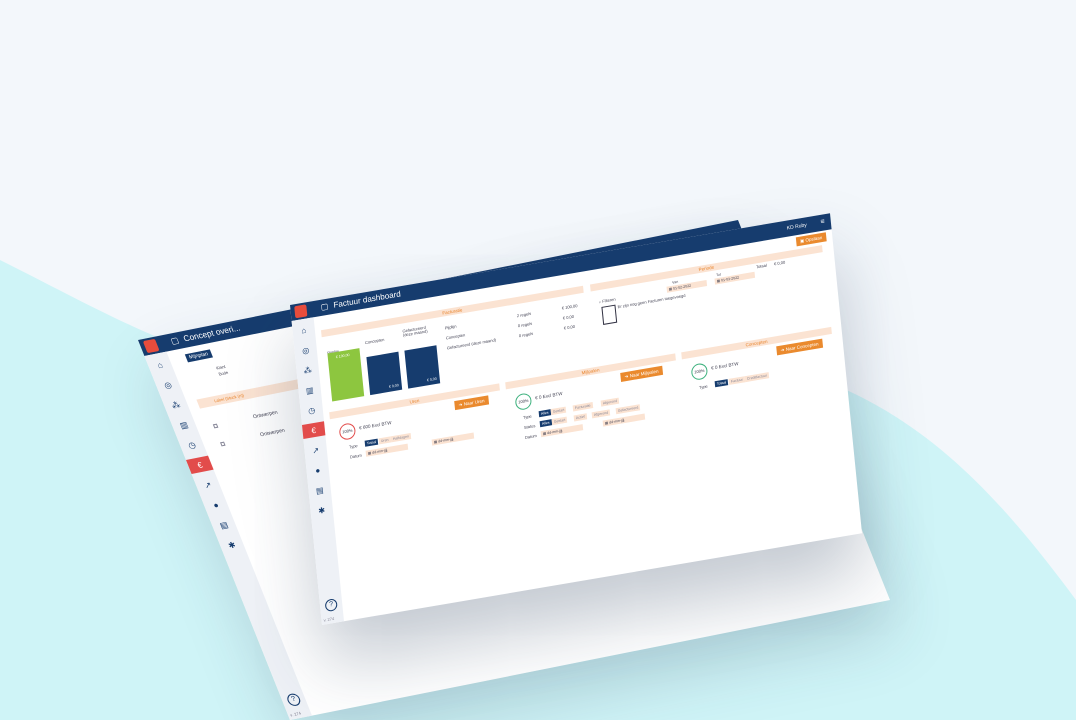 This screenshot has width=1076, height=720. I want to click on bar-concepten: € 0,00, so click(384, 373).